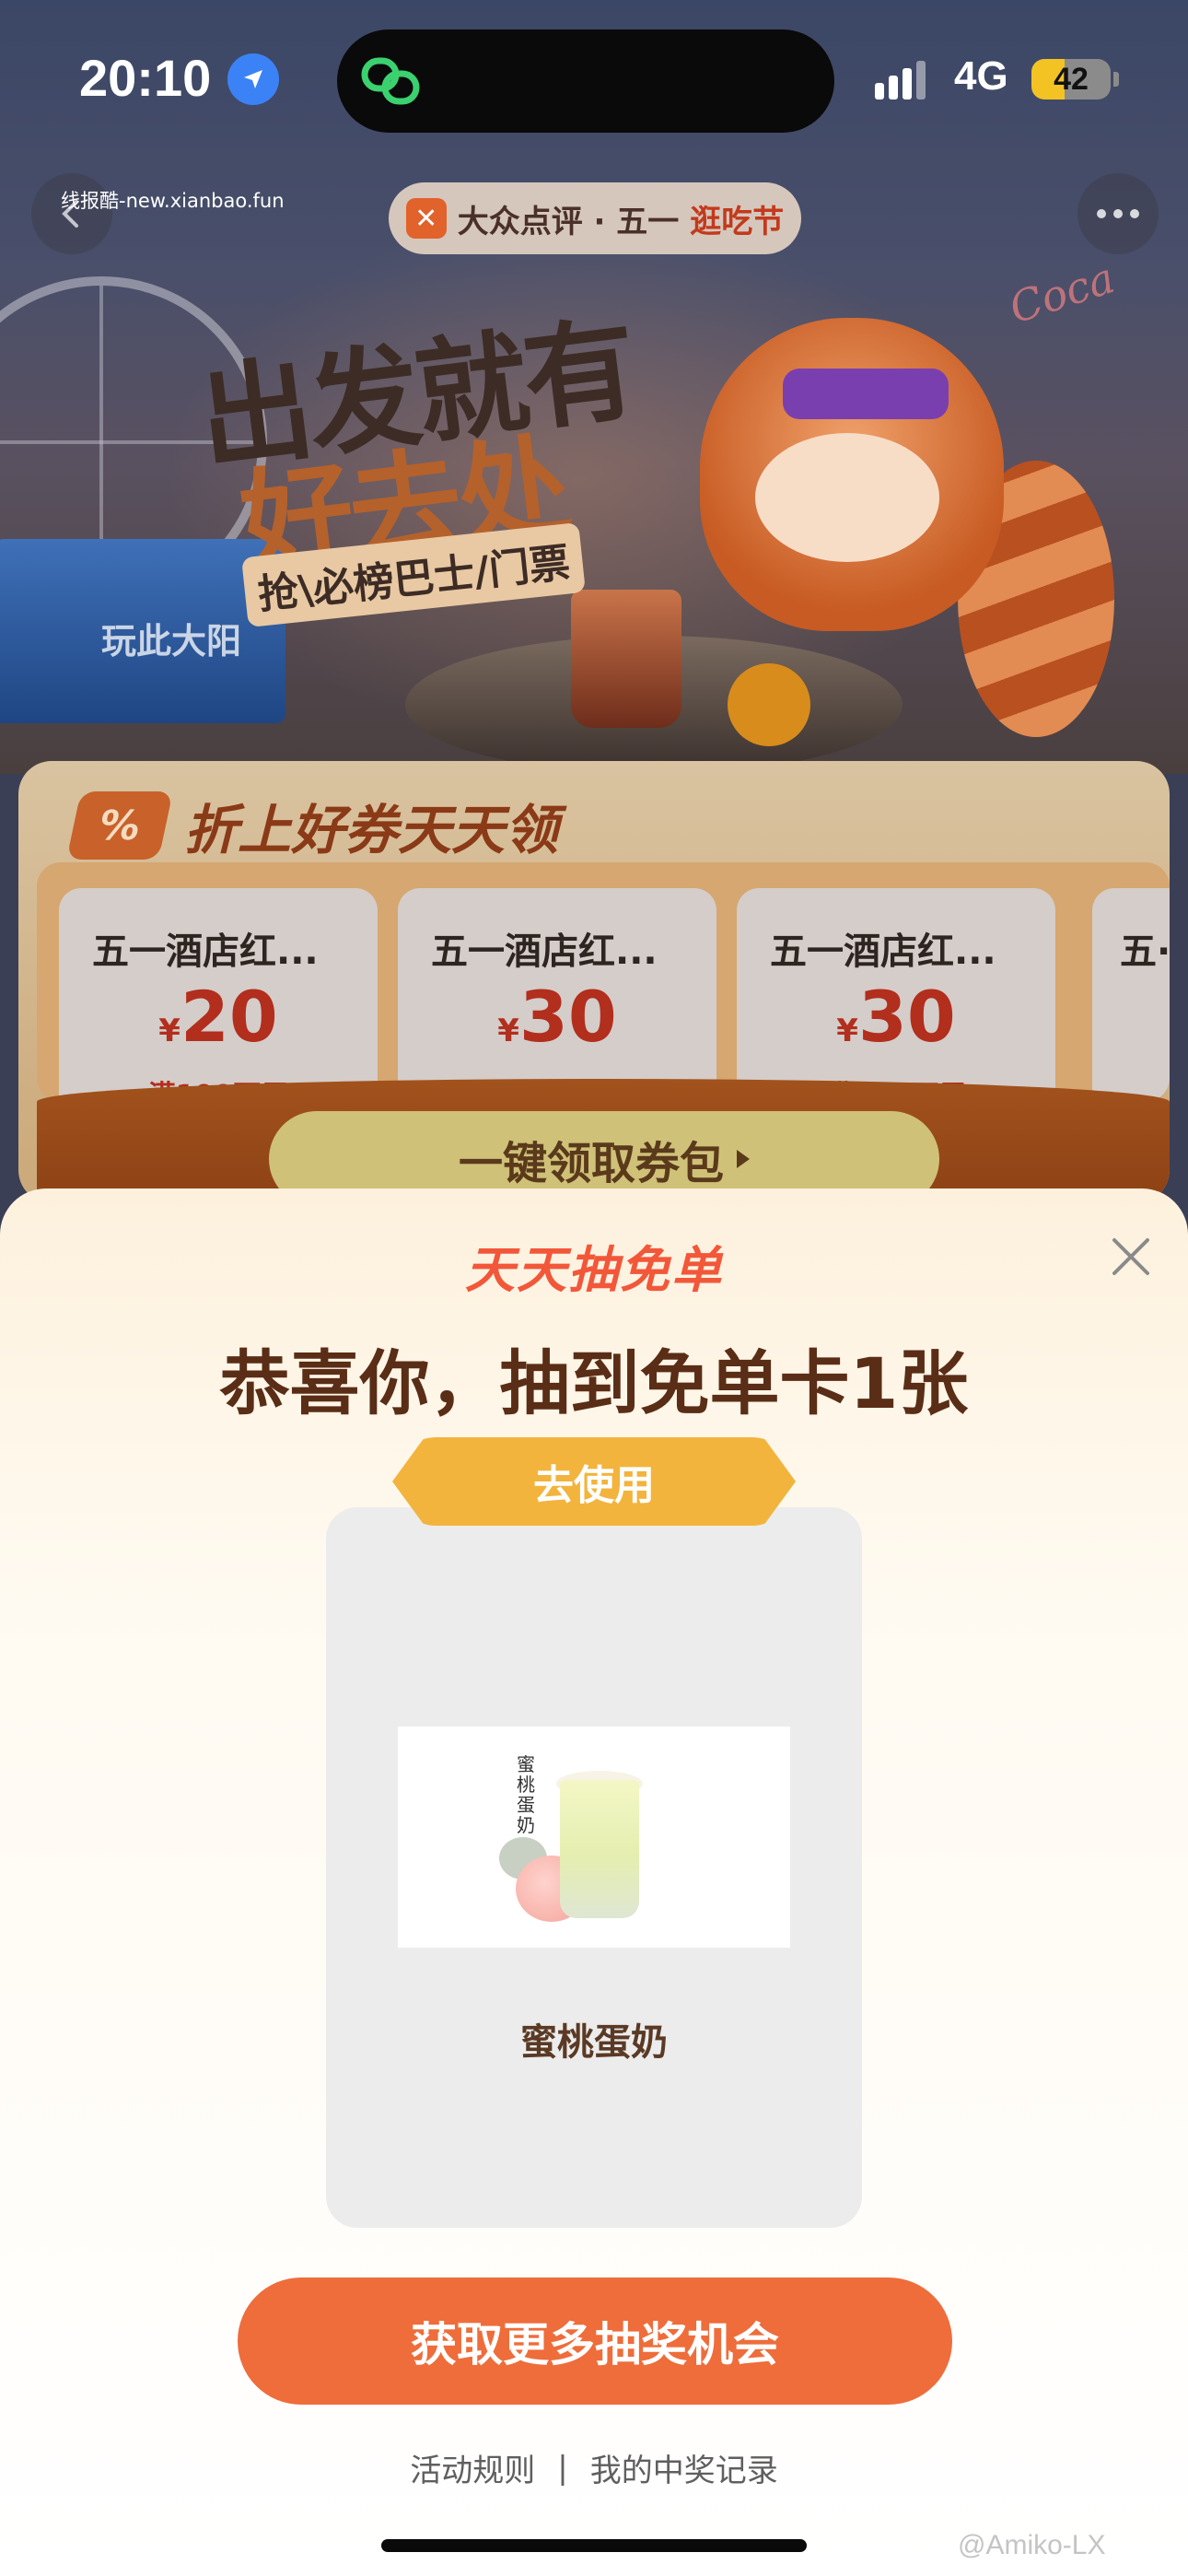  I want to click on prize-image-text: 蜜桃蛋奶, so click(526, 1794).